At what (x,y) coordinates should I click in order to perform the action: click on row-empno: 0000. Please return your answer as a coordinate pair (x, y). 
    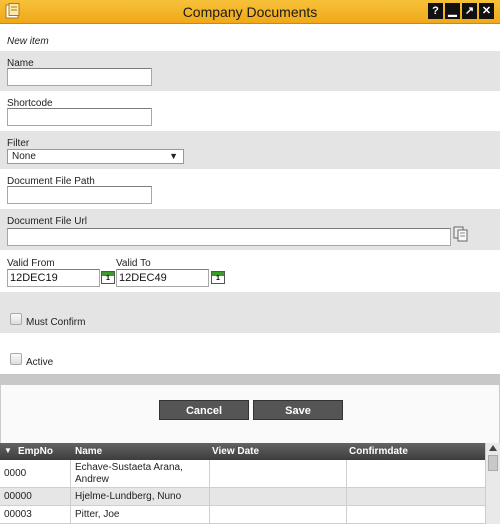
    Looking at the image, I should click on (15, 473).